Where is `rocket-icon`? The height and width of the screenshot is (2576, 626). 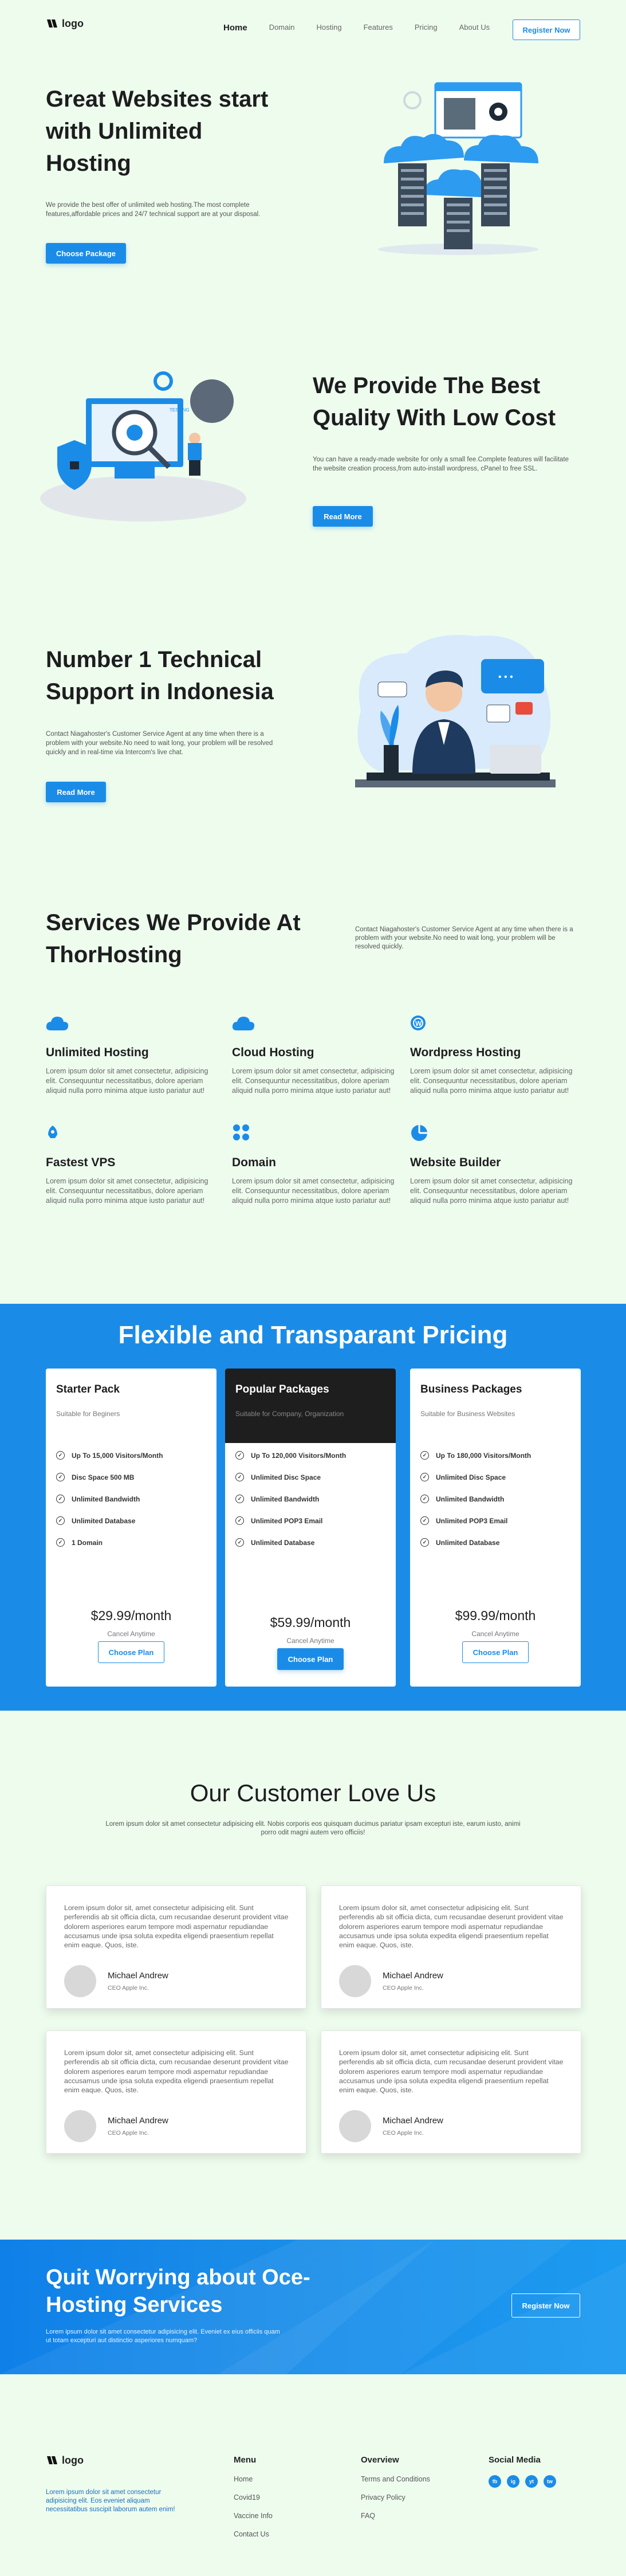
rocket-icon is located at coordinates (52, 1132).